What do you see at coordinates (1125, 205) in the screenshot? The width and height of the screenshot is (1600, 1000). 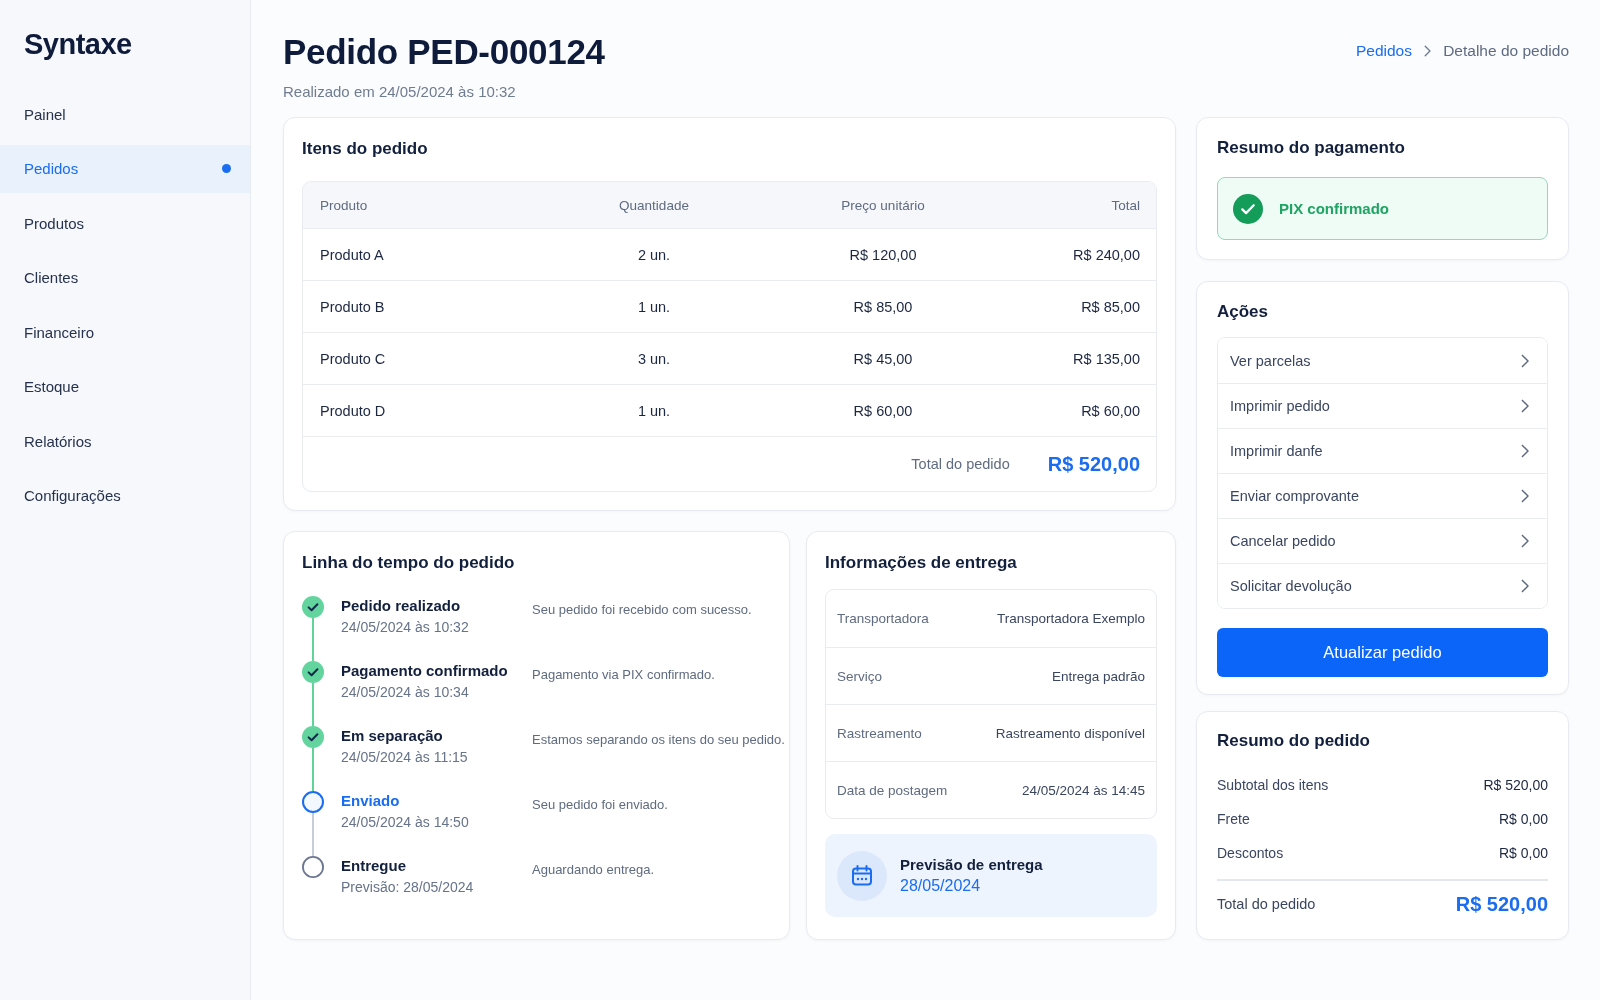 I see `column-header: Total` at bounding box center [1125, 205].